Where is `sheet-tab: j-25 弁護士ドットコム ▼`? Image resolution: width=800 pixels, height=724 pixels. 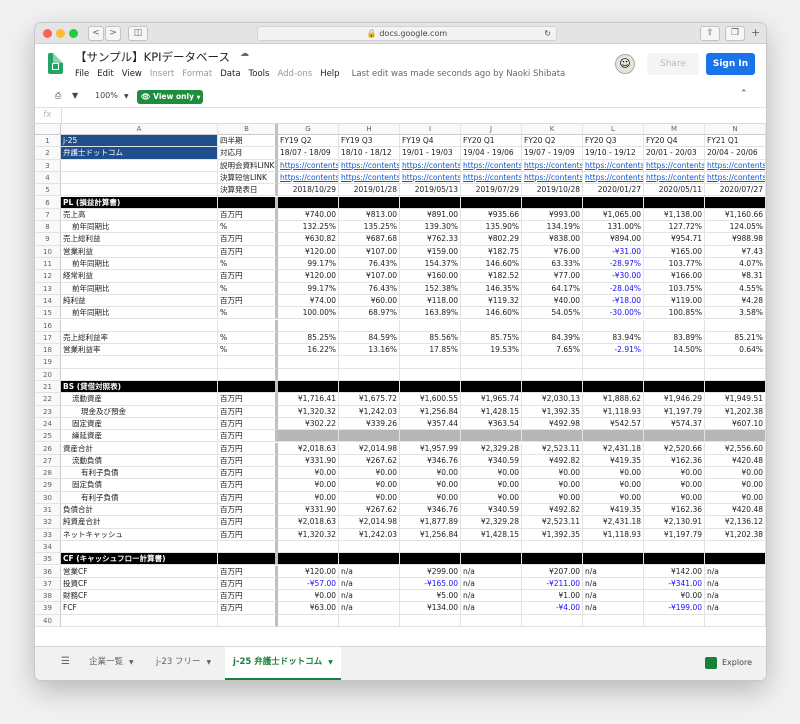 sheet-tab: j-25 弁護士ドットコム ▼ is located at coordinates (283, 663).